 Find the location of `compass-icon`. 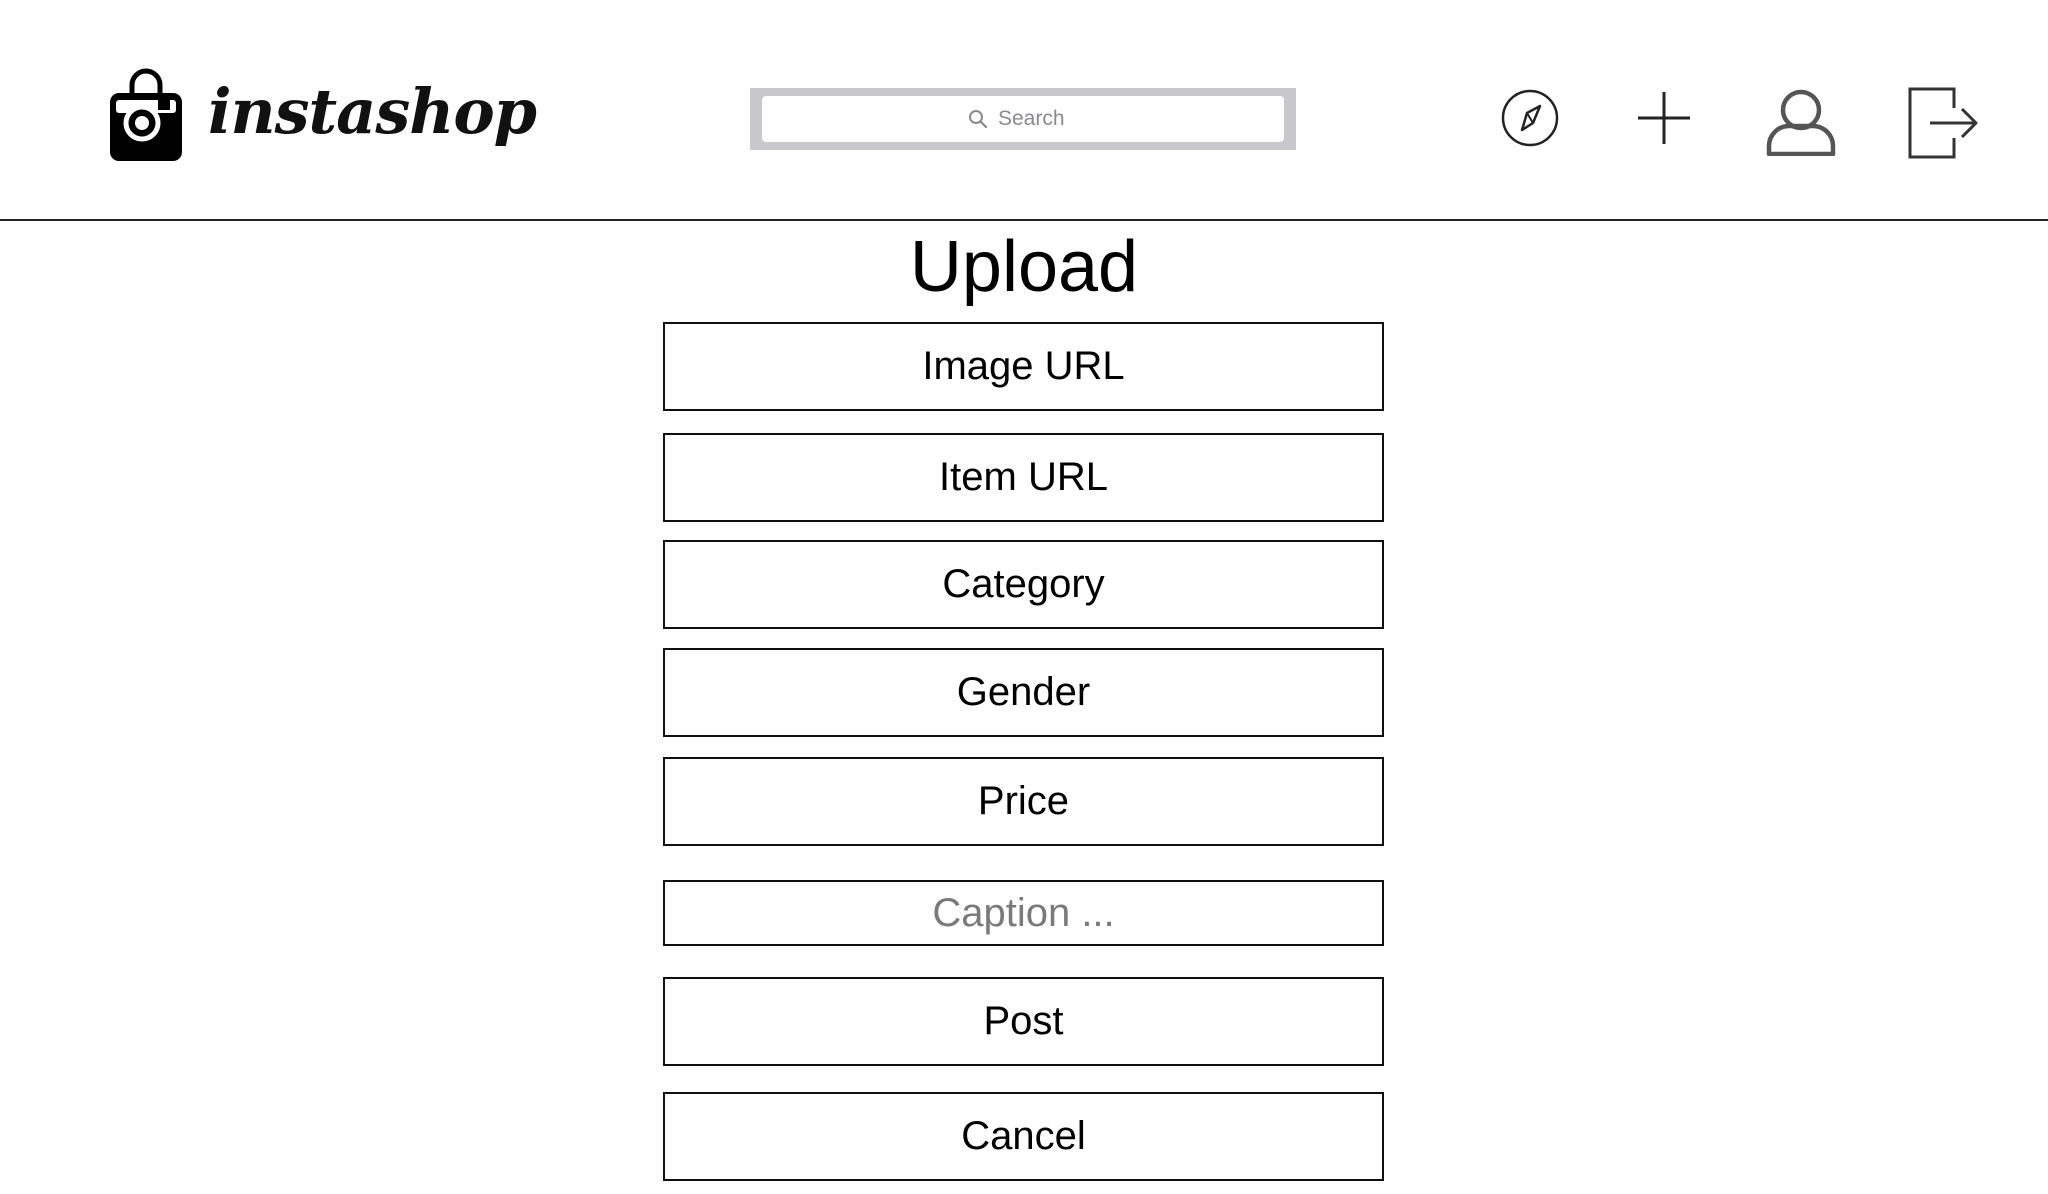

compass-icon is located at coordinates (1530, 118).